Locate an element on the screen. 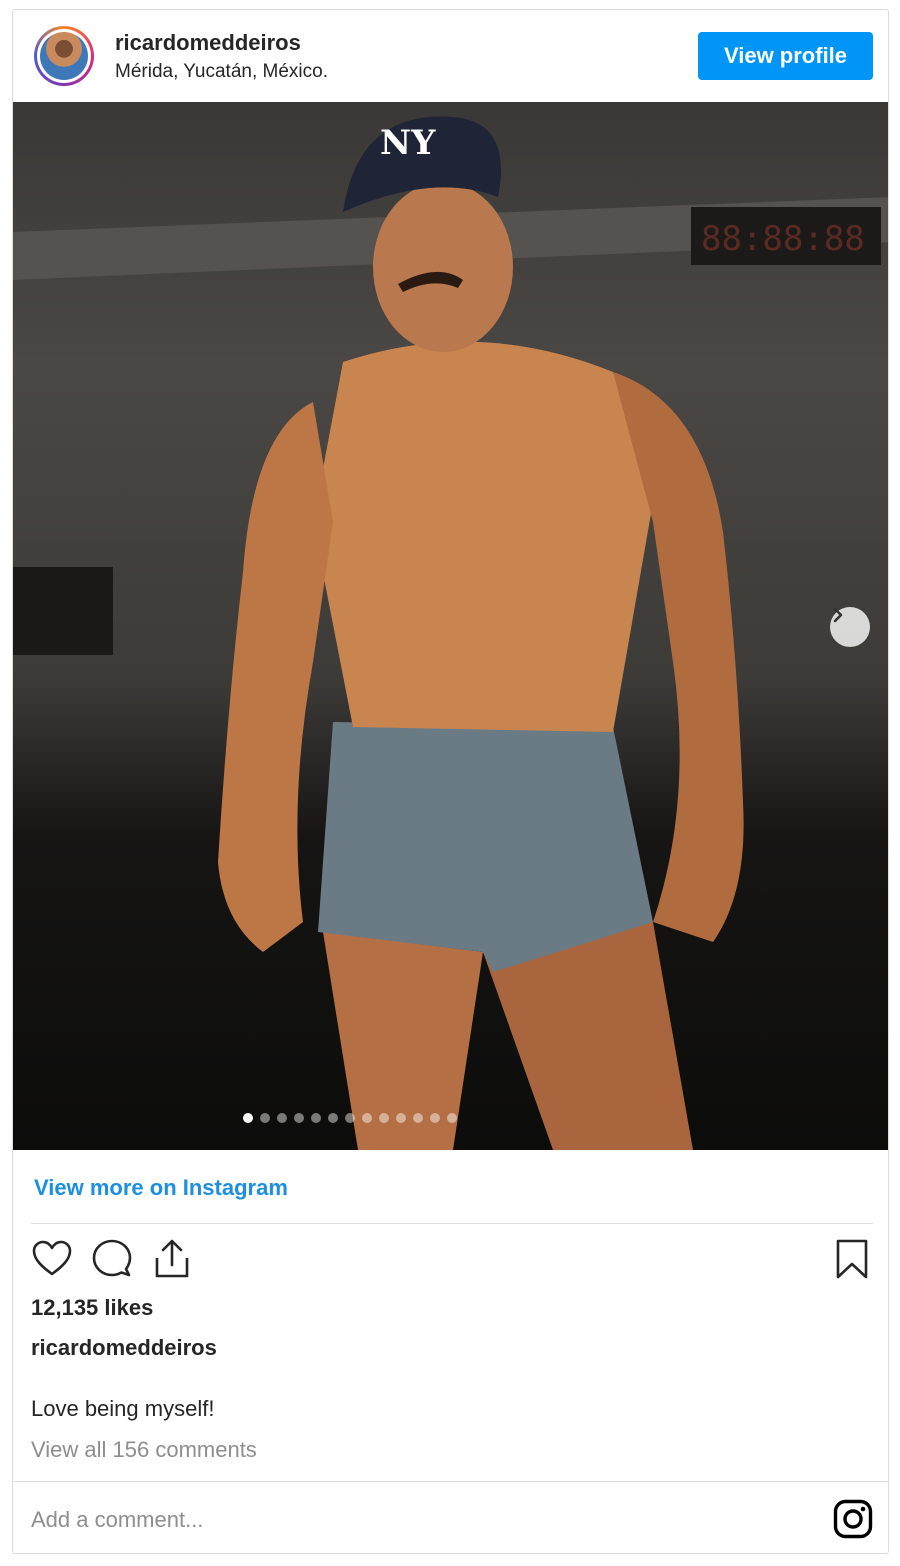 This screenshot has height=1566, width=900. wall-box is located at coordinates (63, 611).